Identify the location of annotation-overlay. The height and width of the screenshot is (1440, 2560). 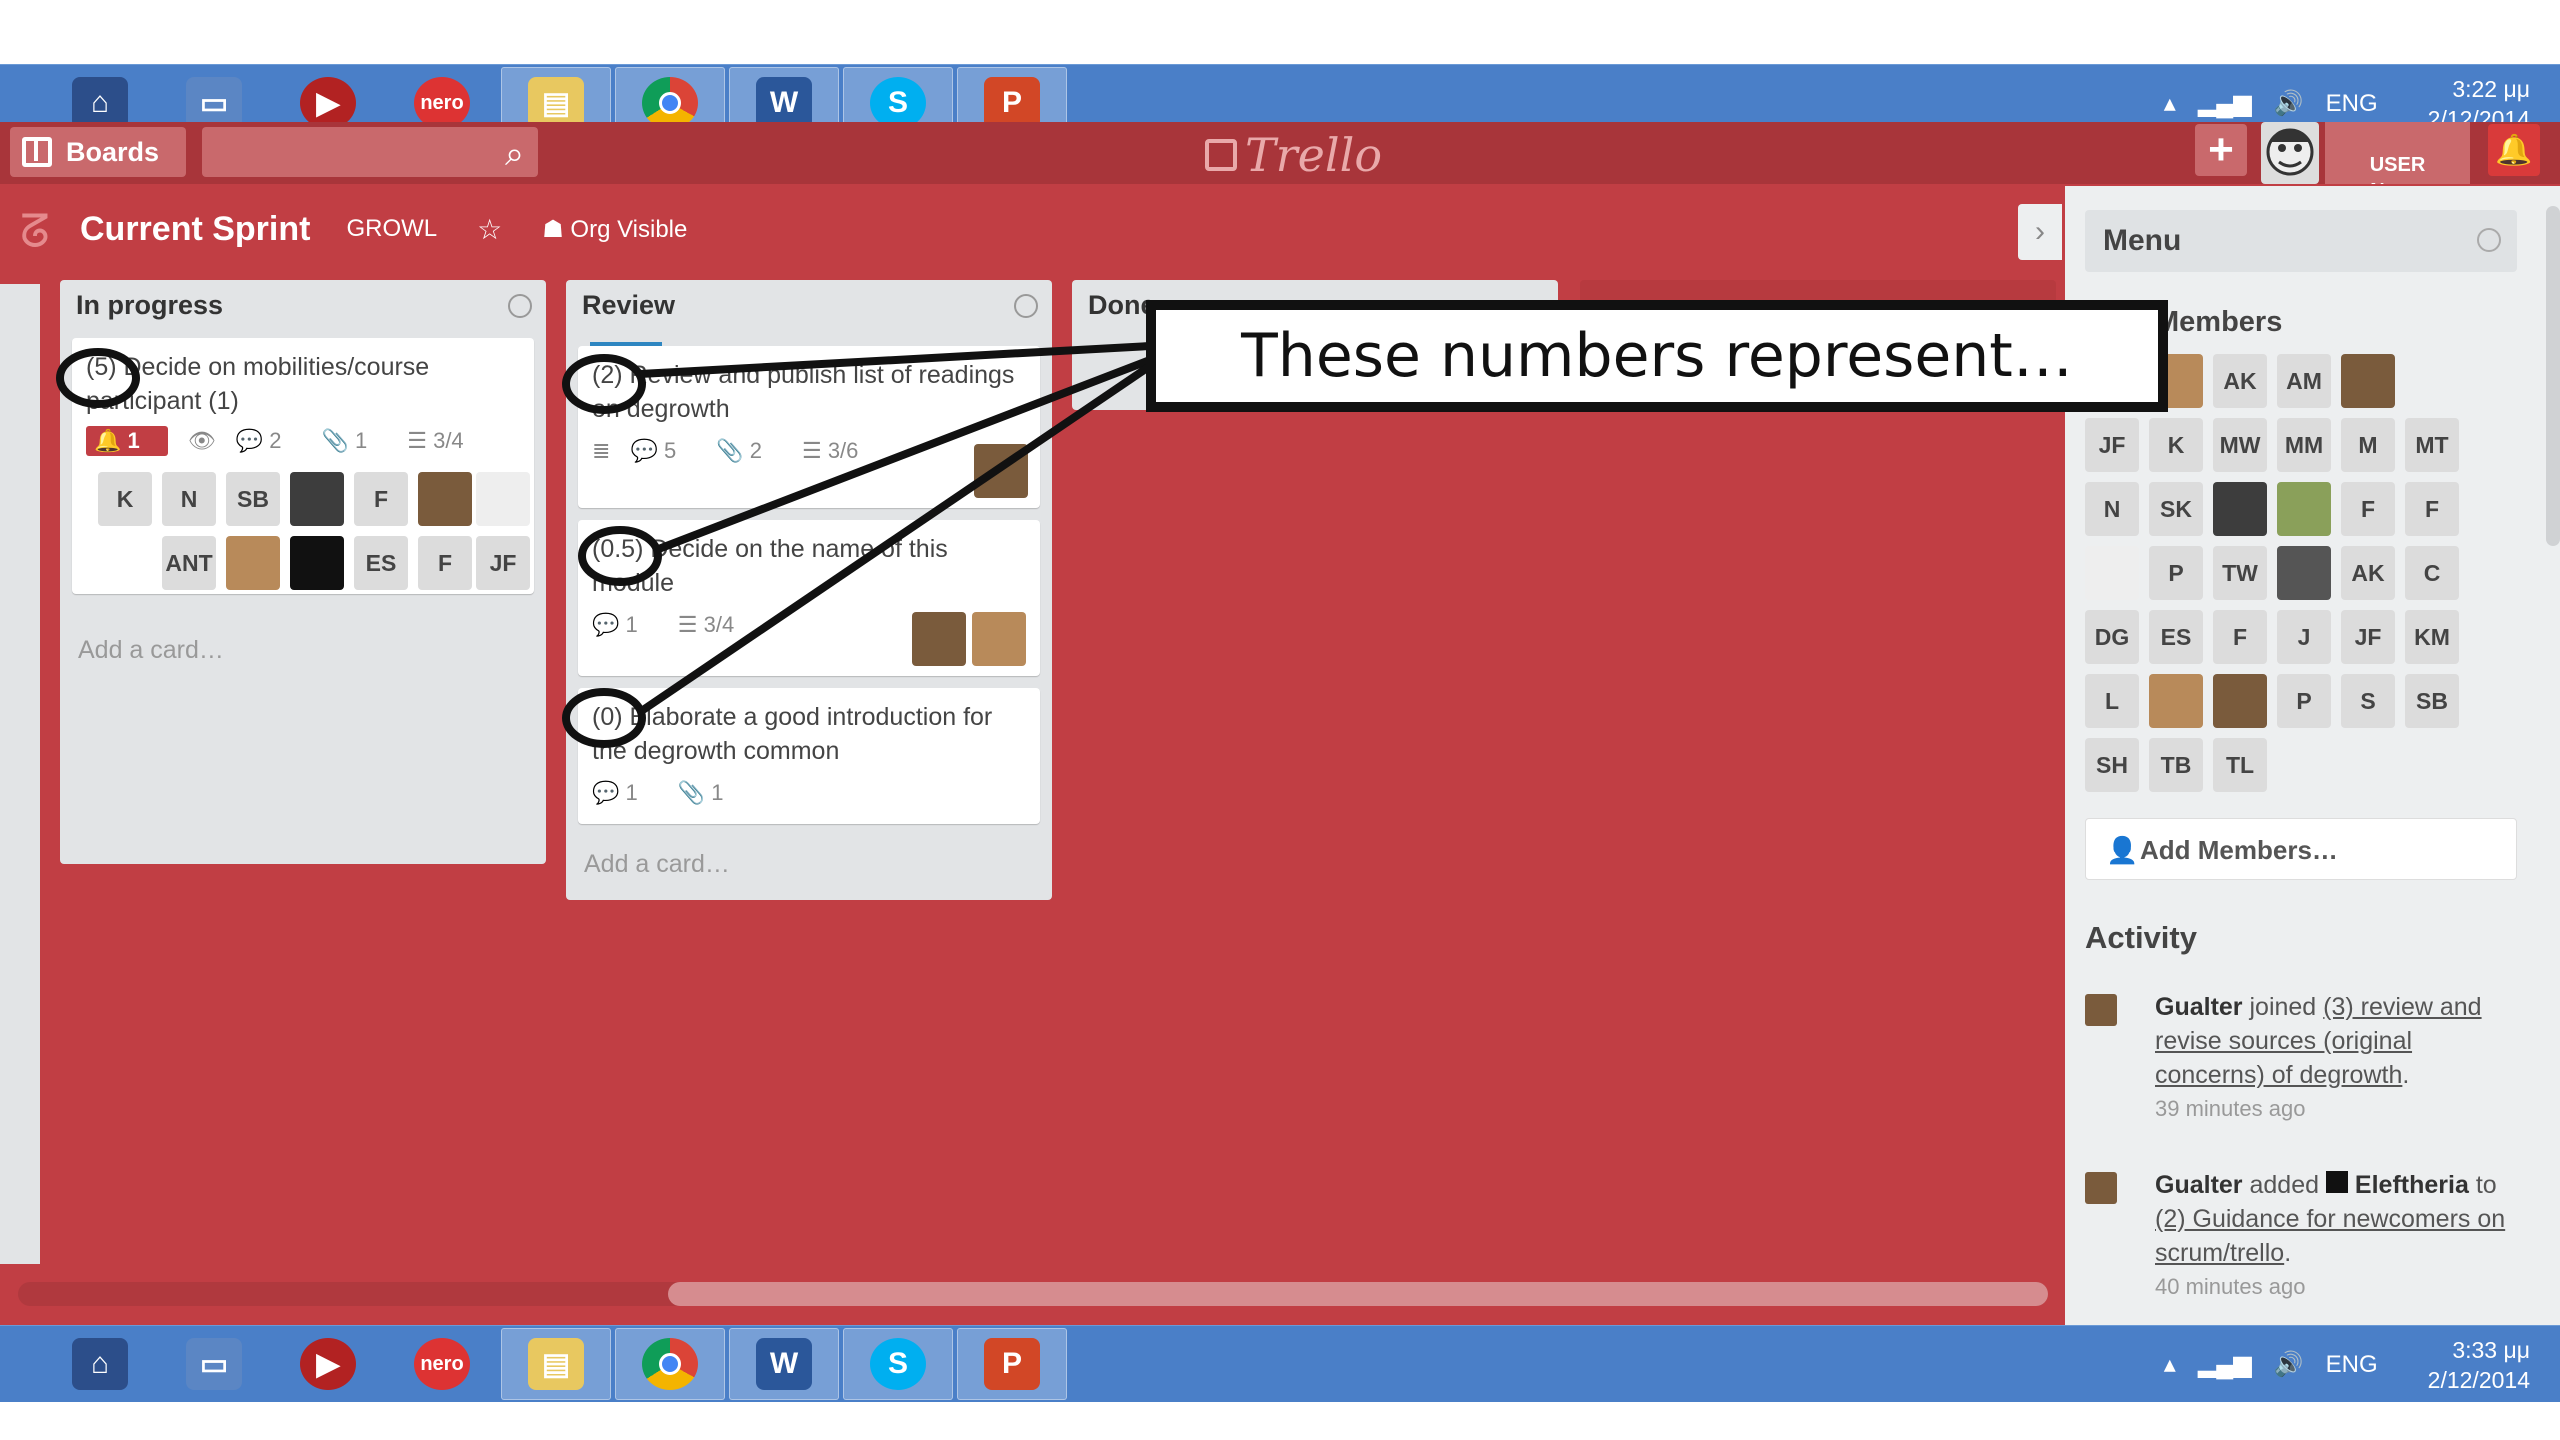
(604, 545).